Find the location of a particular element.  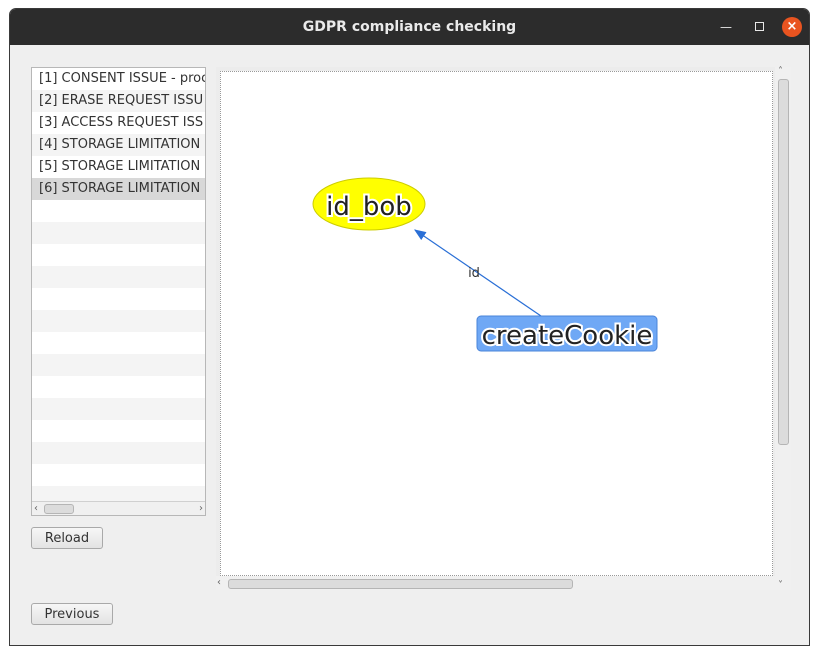

node-createcookie-label: createCookie is located at coordinates (567, 336).